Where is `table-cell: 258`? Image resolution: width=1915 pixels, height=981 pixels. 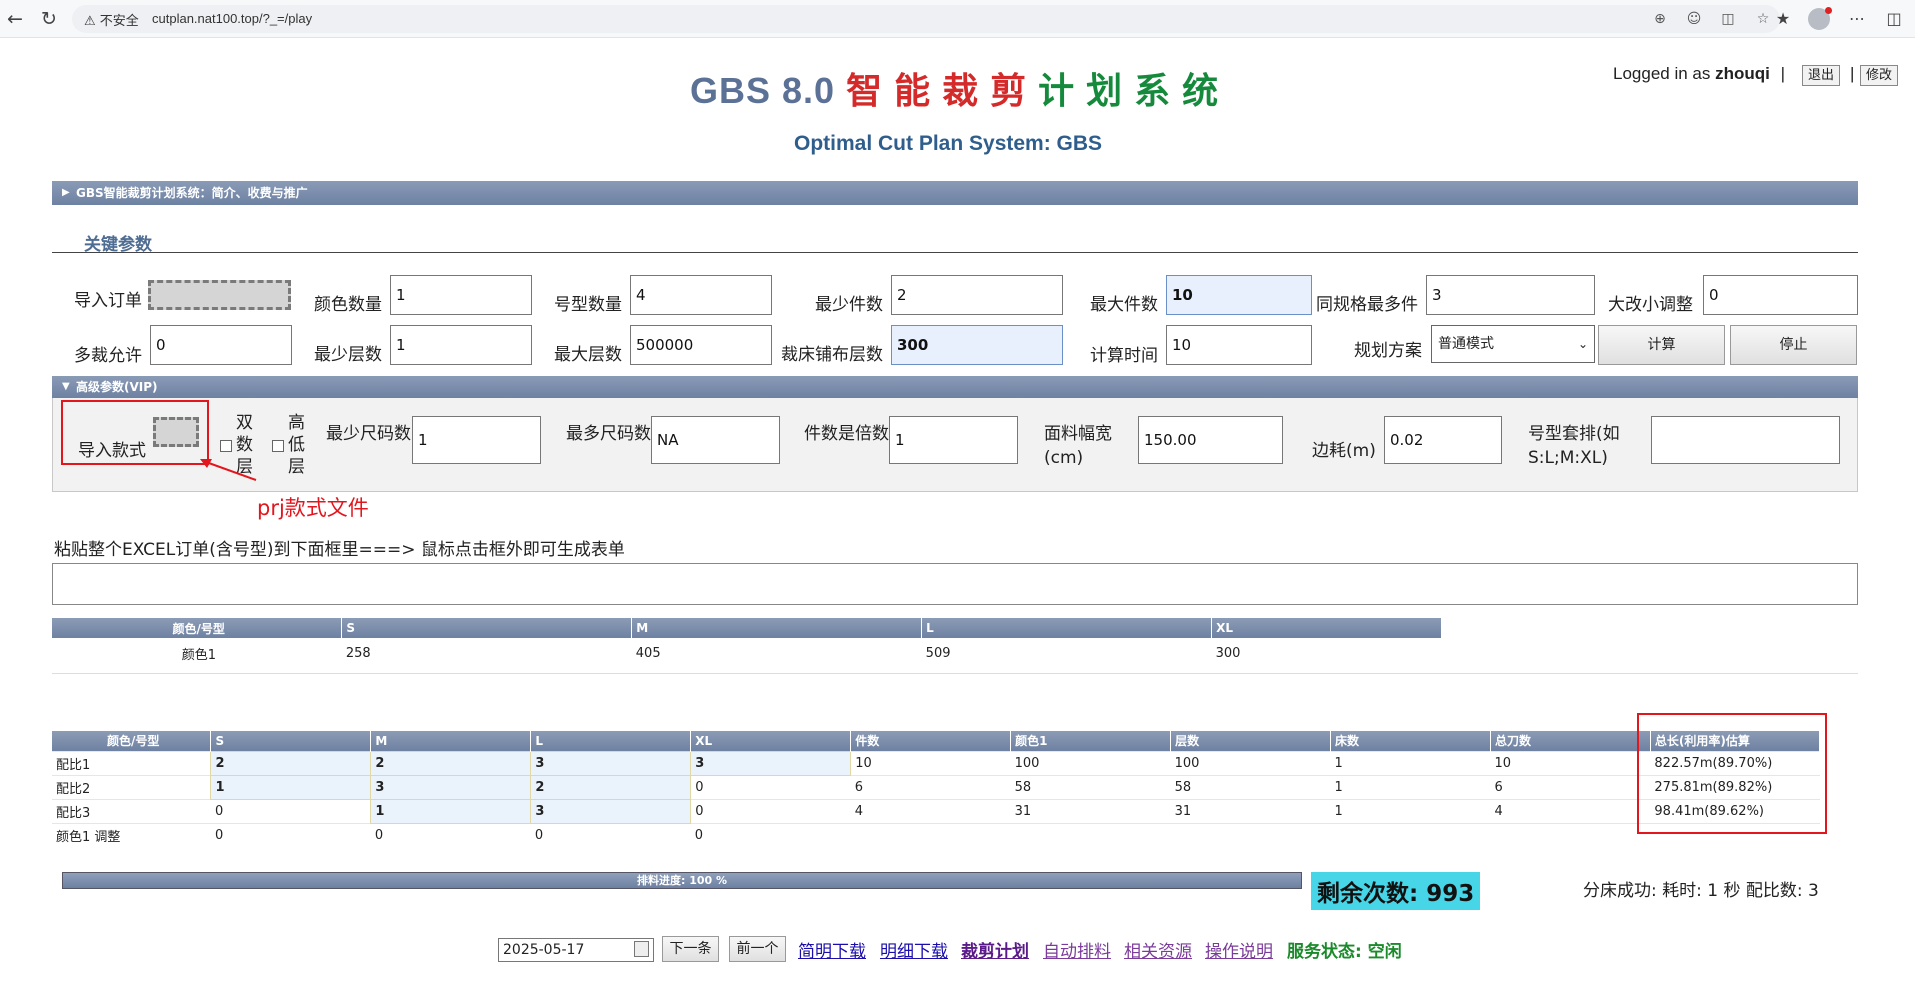 table-cell: 258 is located at coordinates (487, 653).